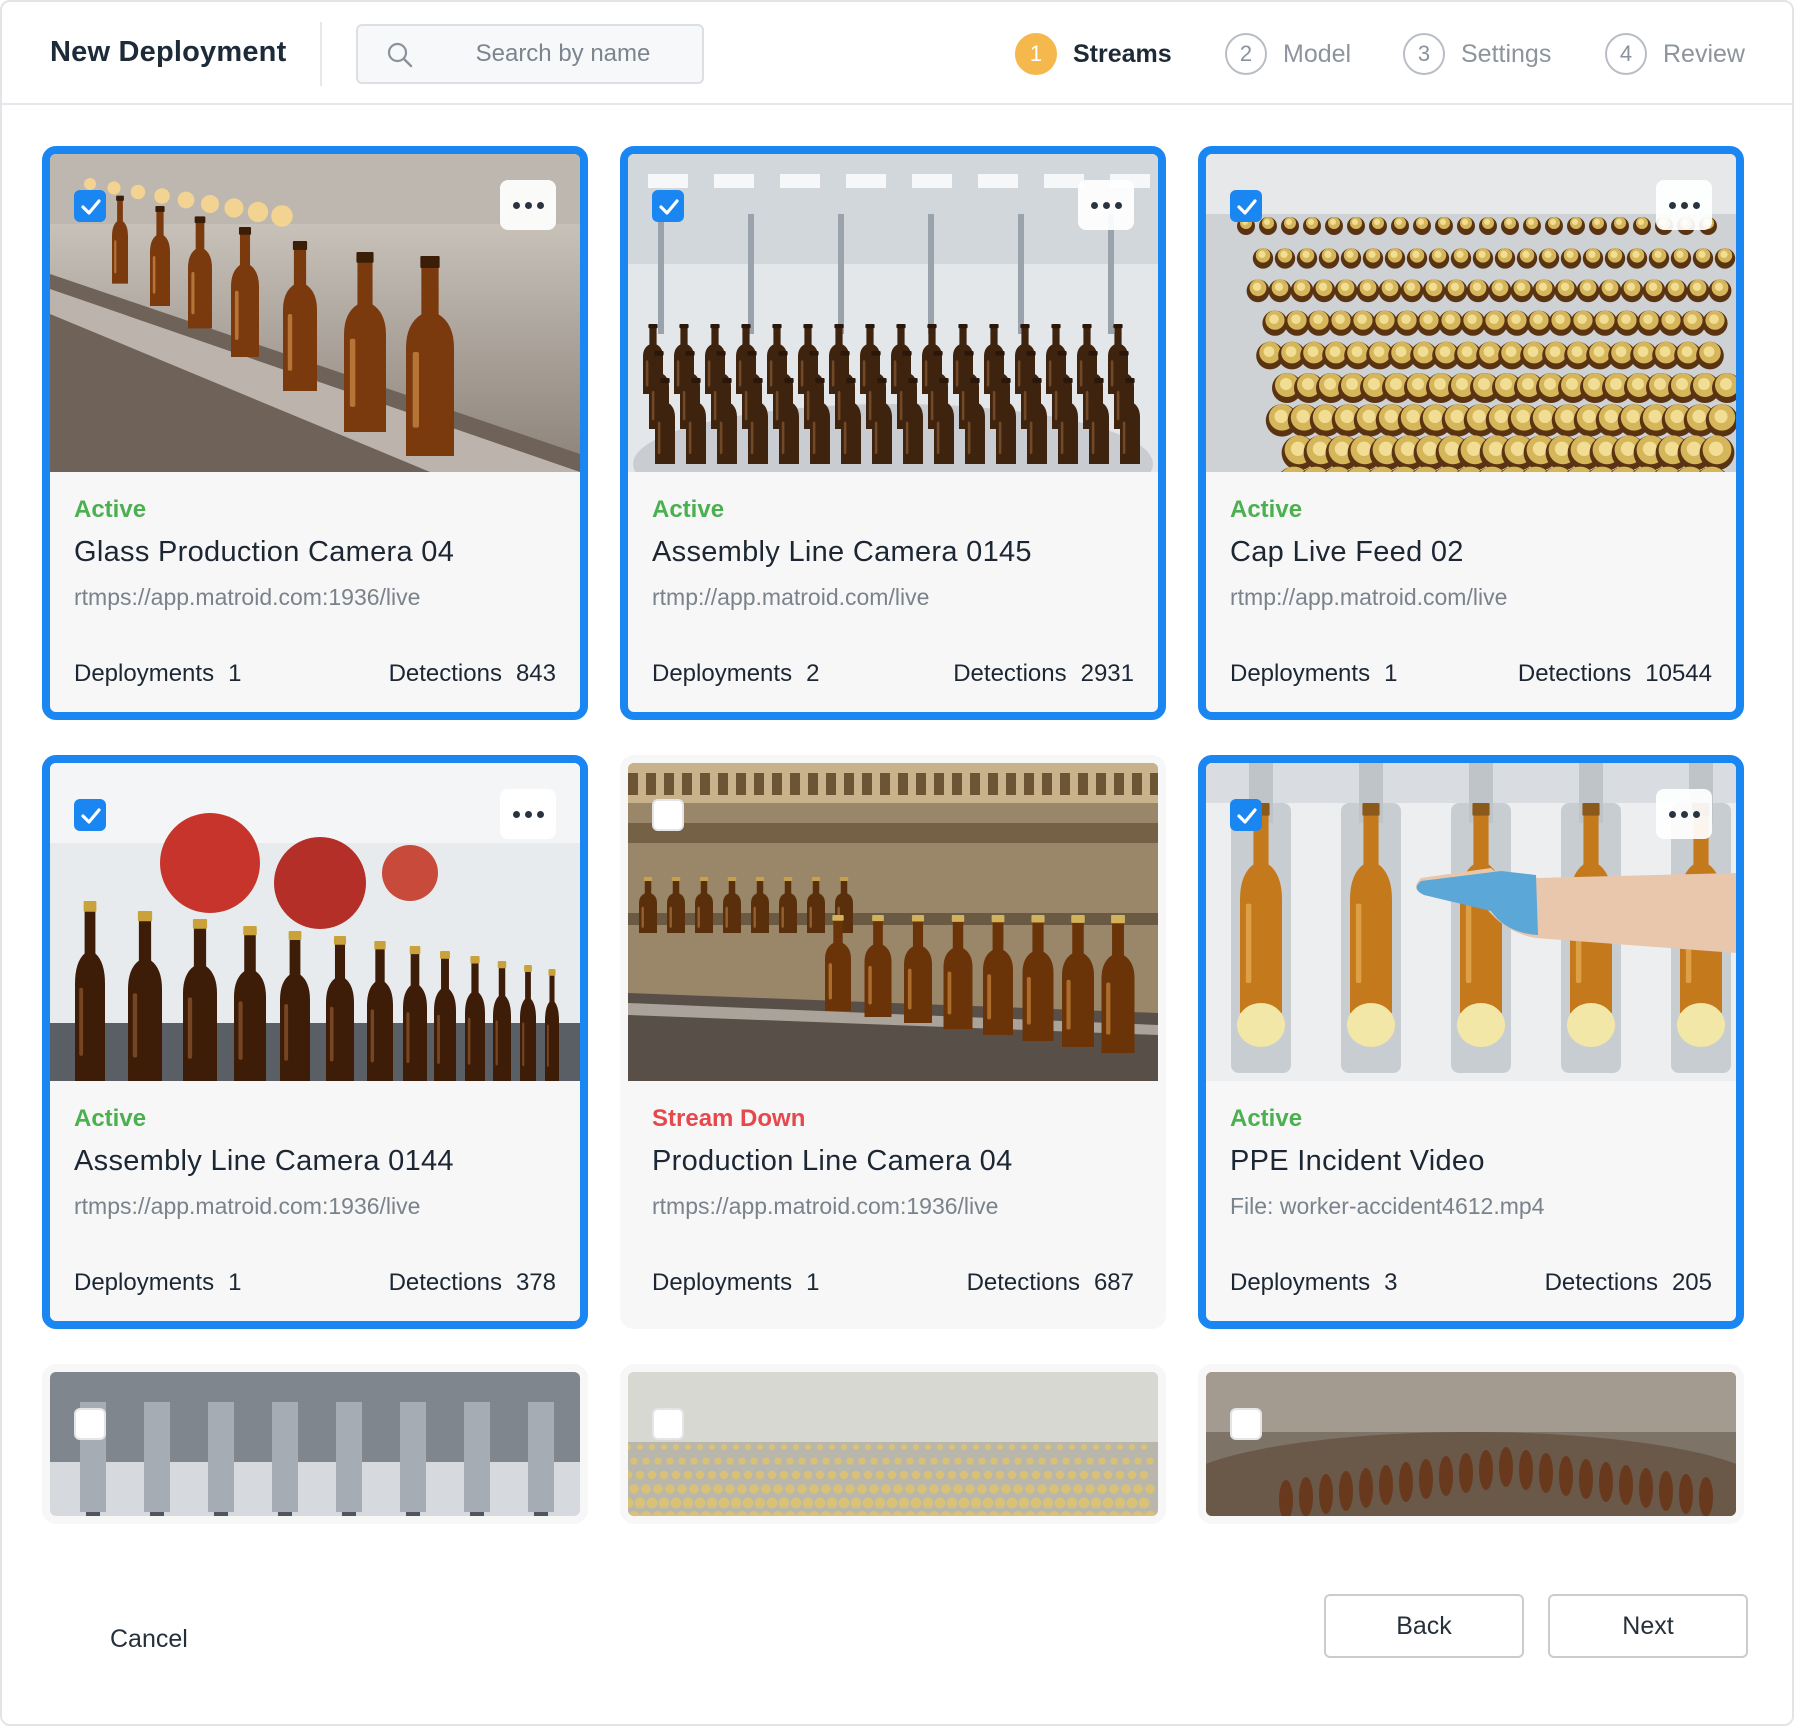 This screenshot has width=1794, height=1726. What do you see at coordinates (1391, 1282) in the screenshot?
I see `deployments-count: 3` at bounding box center [1391, 1282].